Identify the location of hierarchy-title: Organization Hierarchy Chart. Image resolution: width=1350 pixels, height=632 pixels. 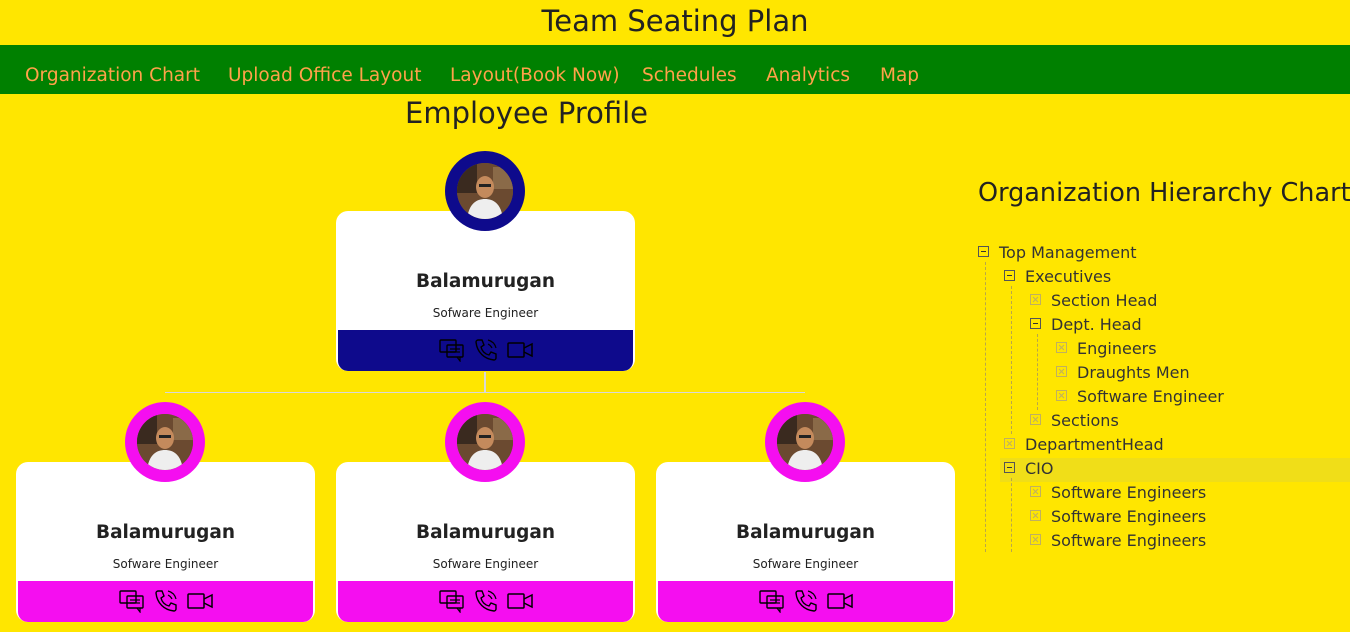
(1164, 193).